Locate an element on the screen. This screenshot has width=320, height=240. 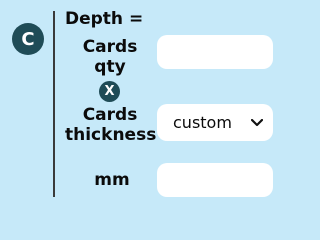
cards-qty-label: Cards qty is located at coordinates (110, 57).